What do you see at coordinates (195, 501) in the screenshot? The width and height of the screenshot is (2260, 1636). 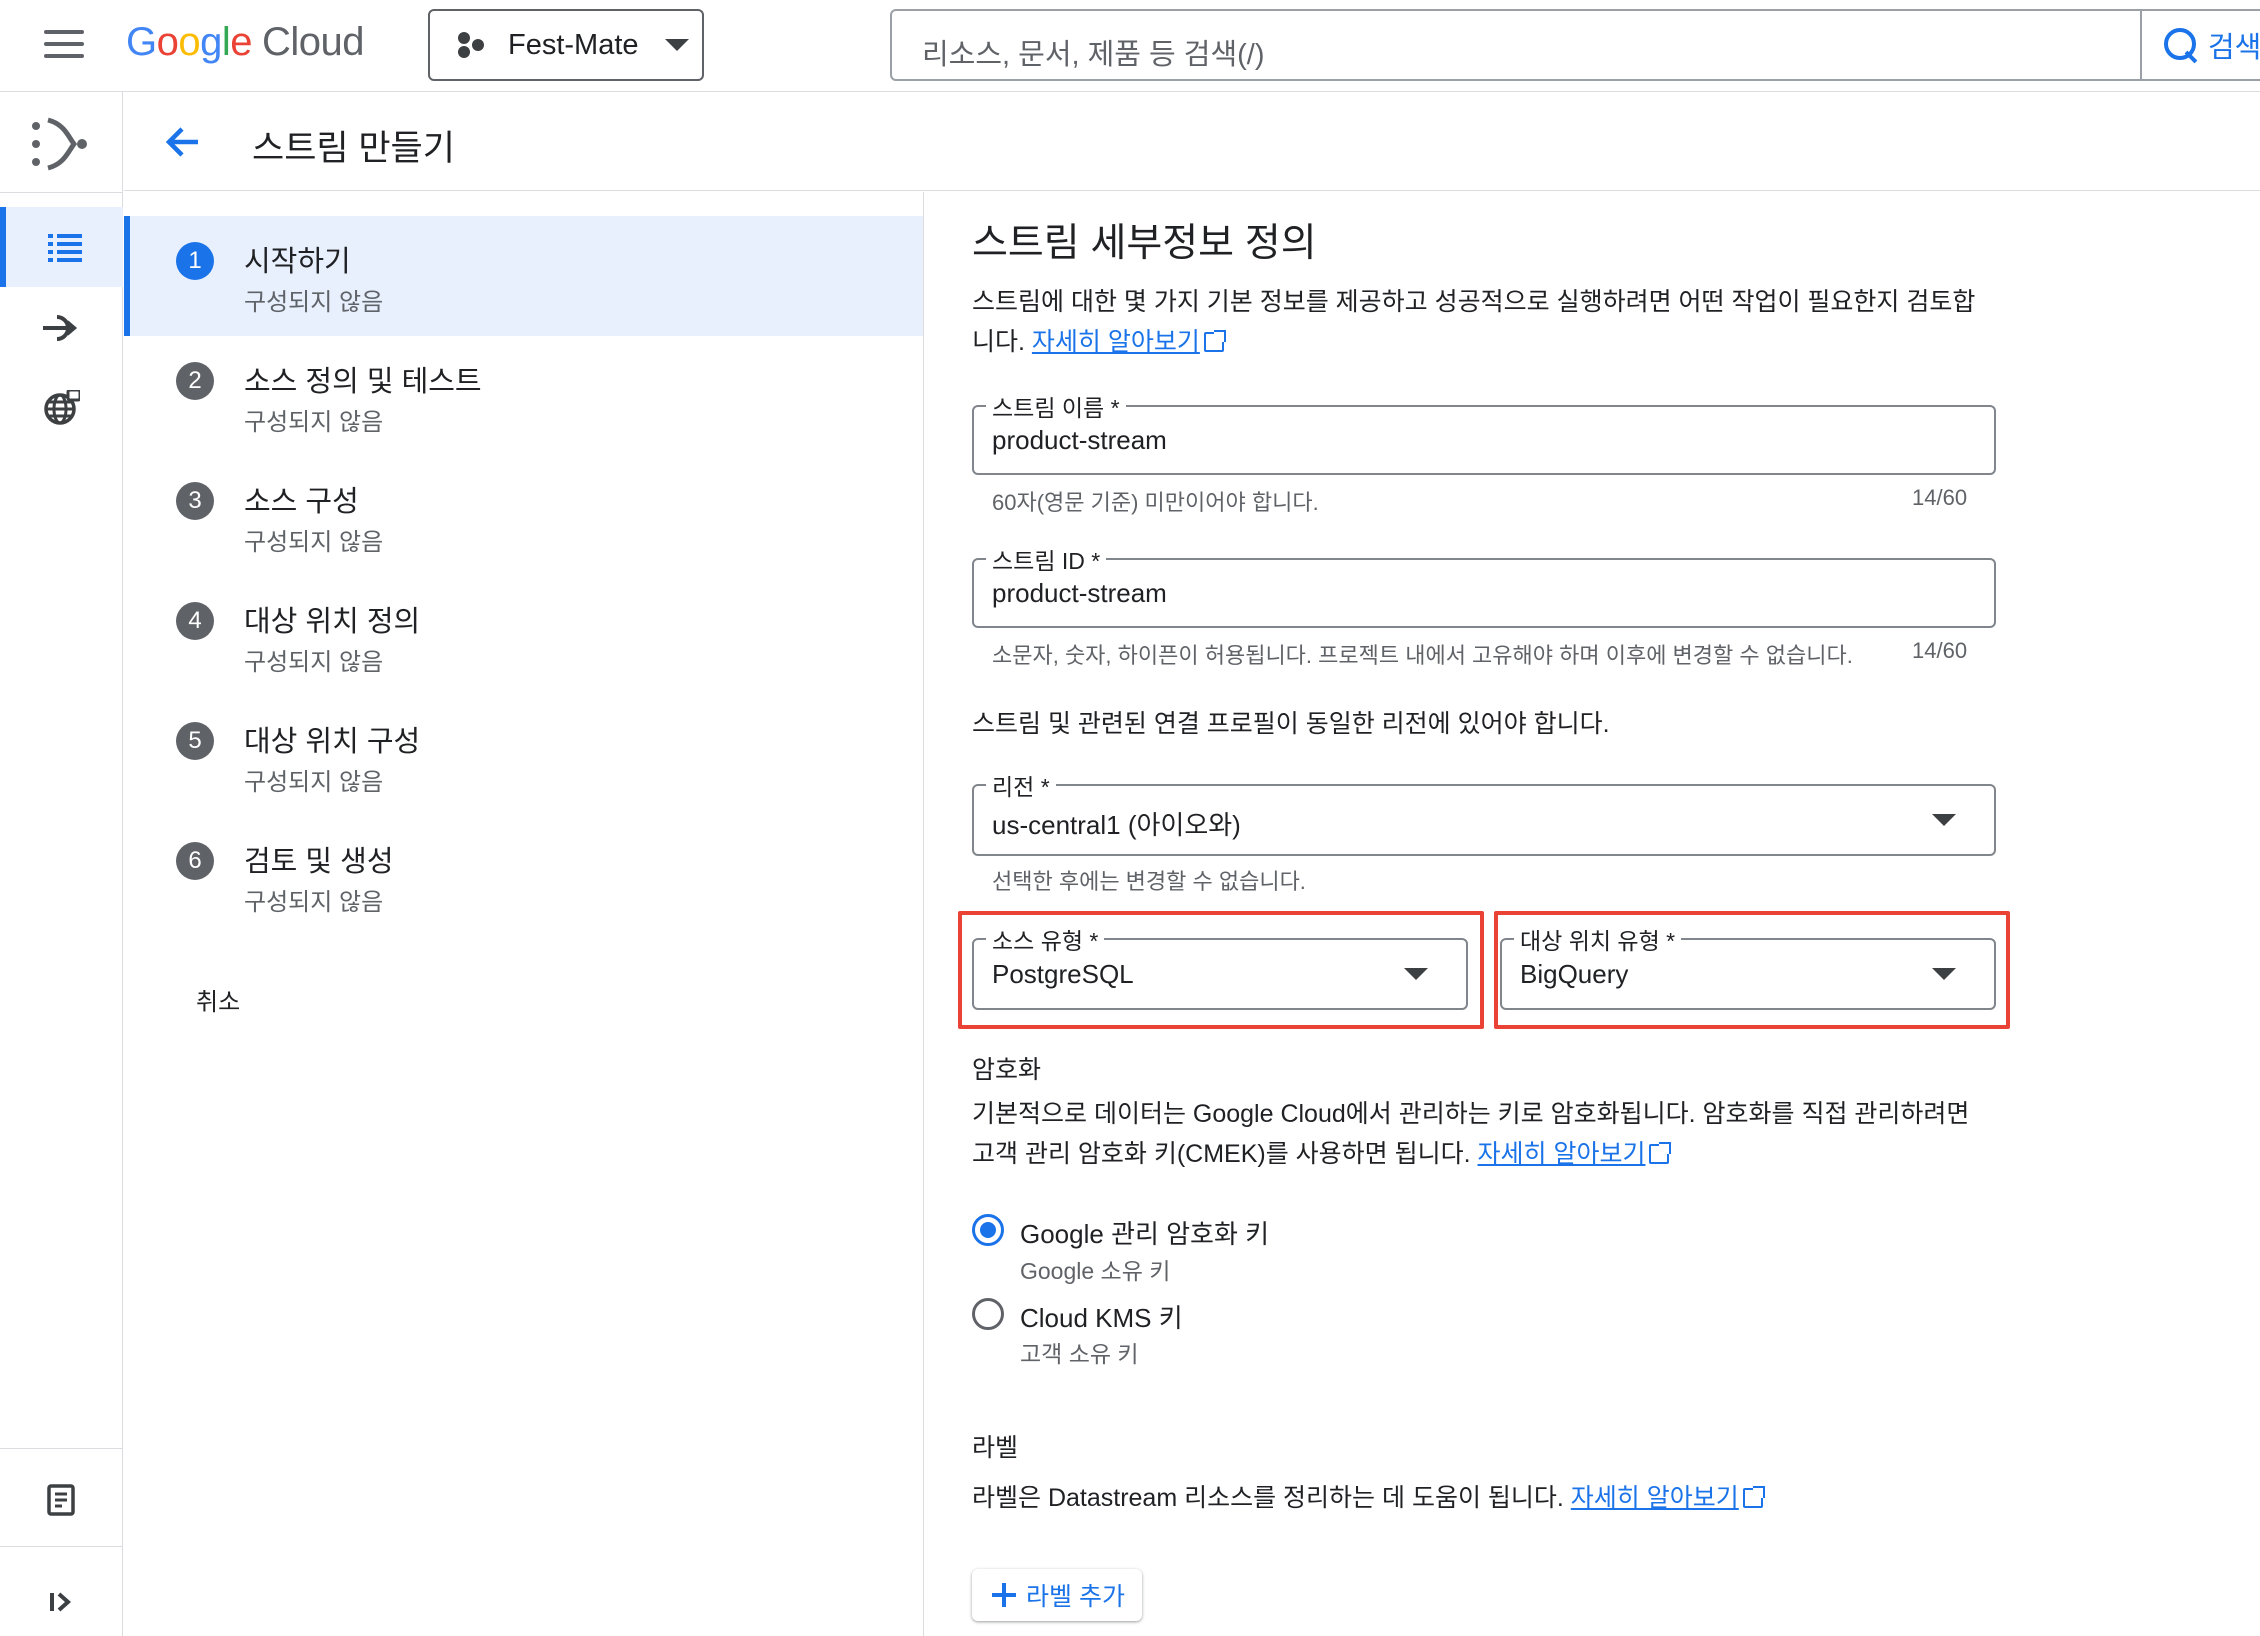 I see `step-number: 3` at bounding box center [195, 501].